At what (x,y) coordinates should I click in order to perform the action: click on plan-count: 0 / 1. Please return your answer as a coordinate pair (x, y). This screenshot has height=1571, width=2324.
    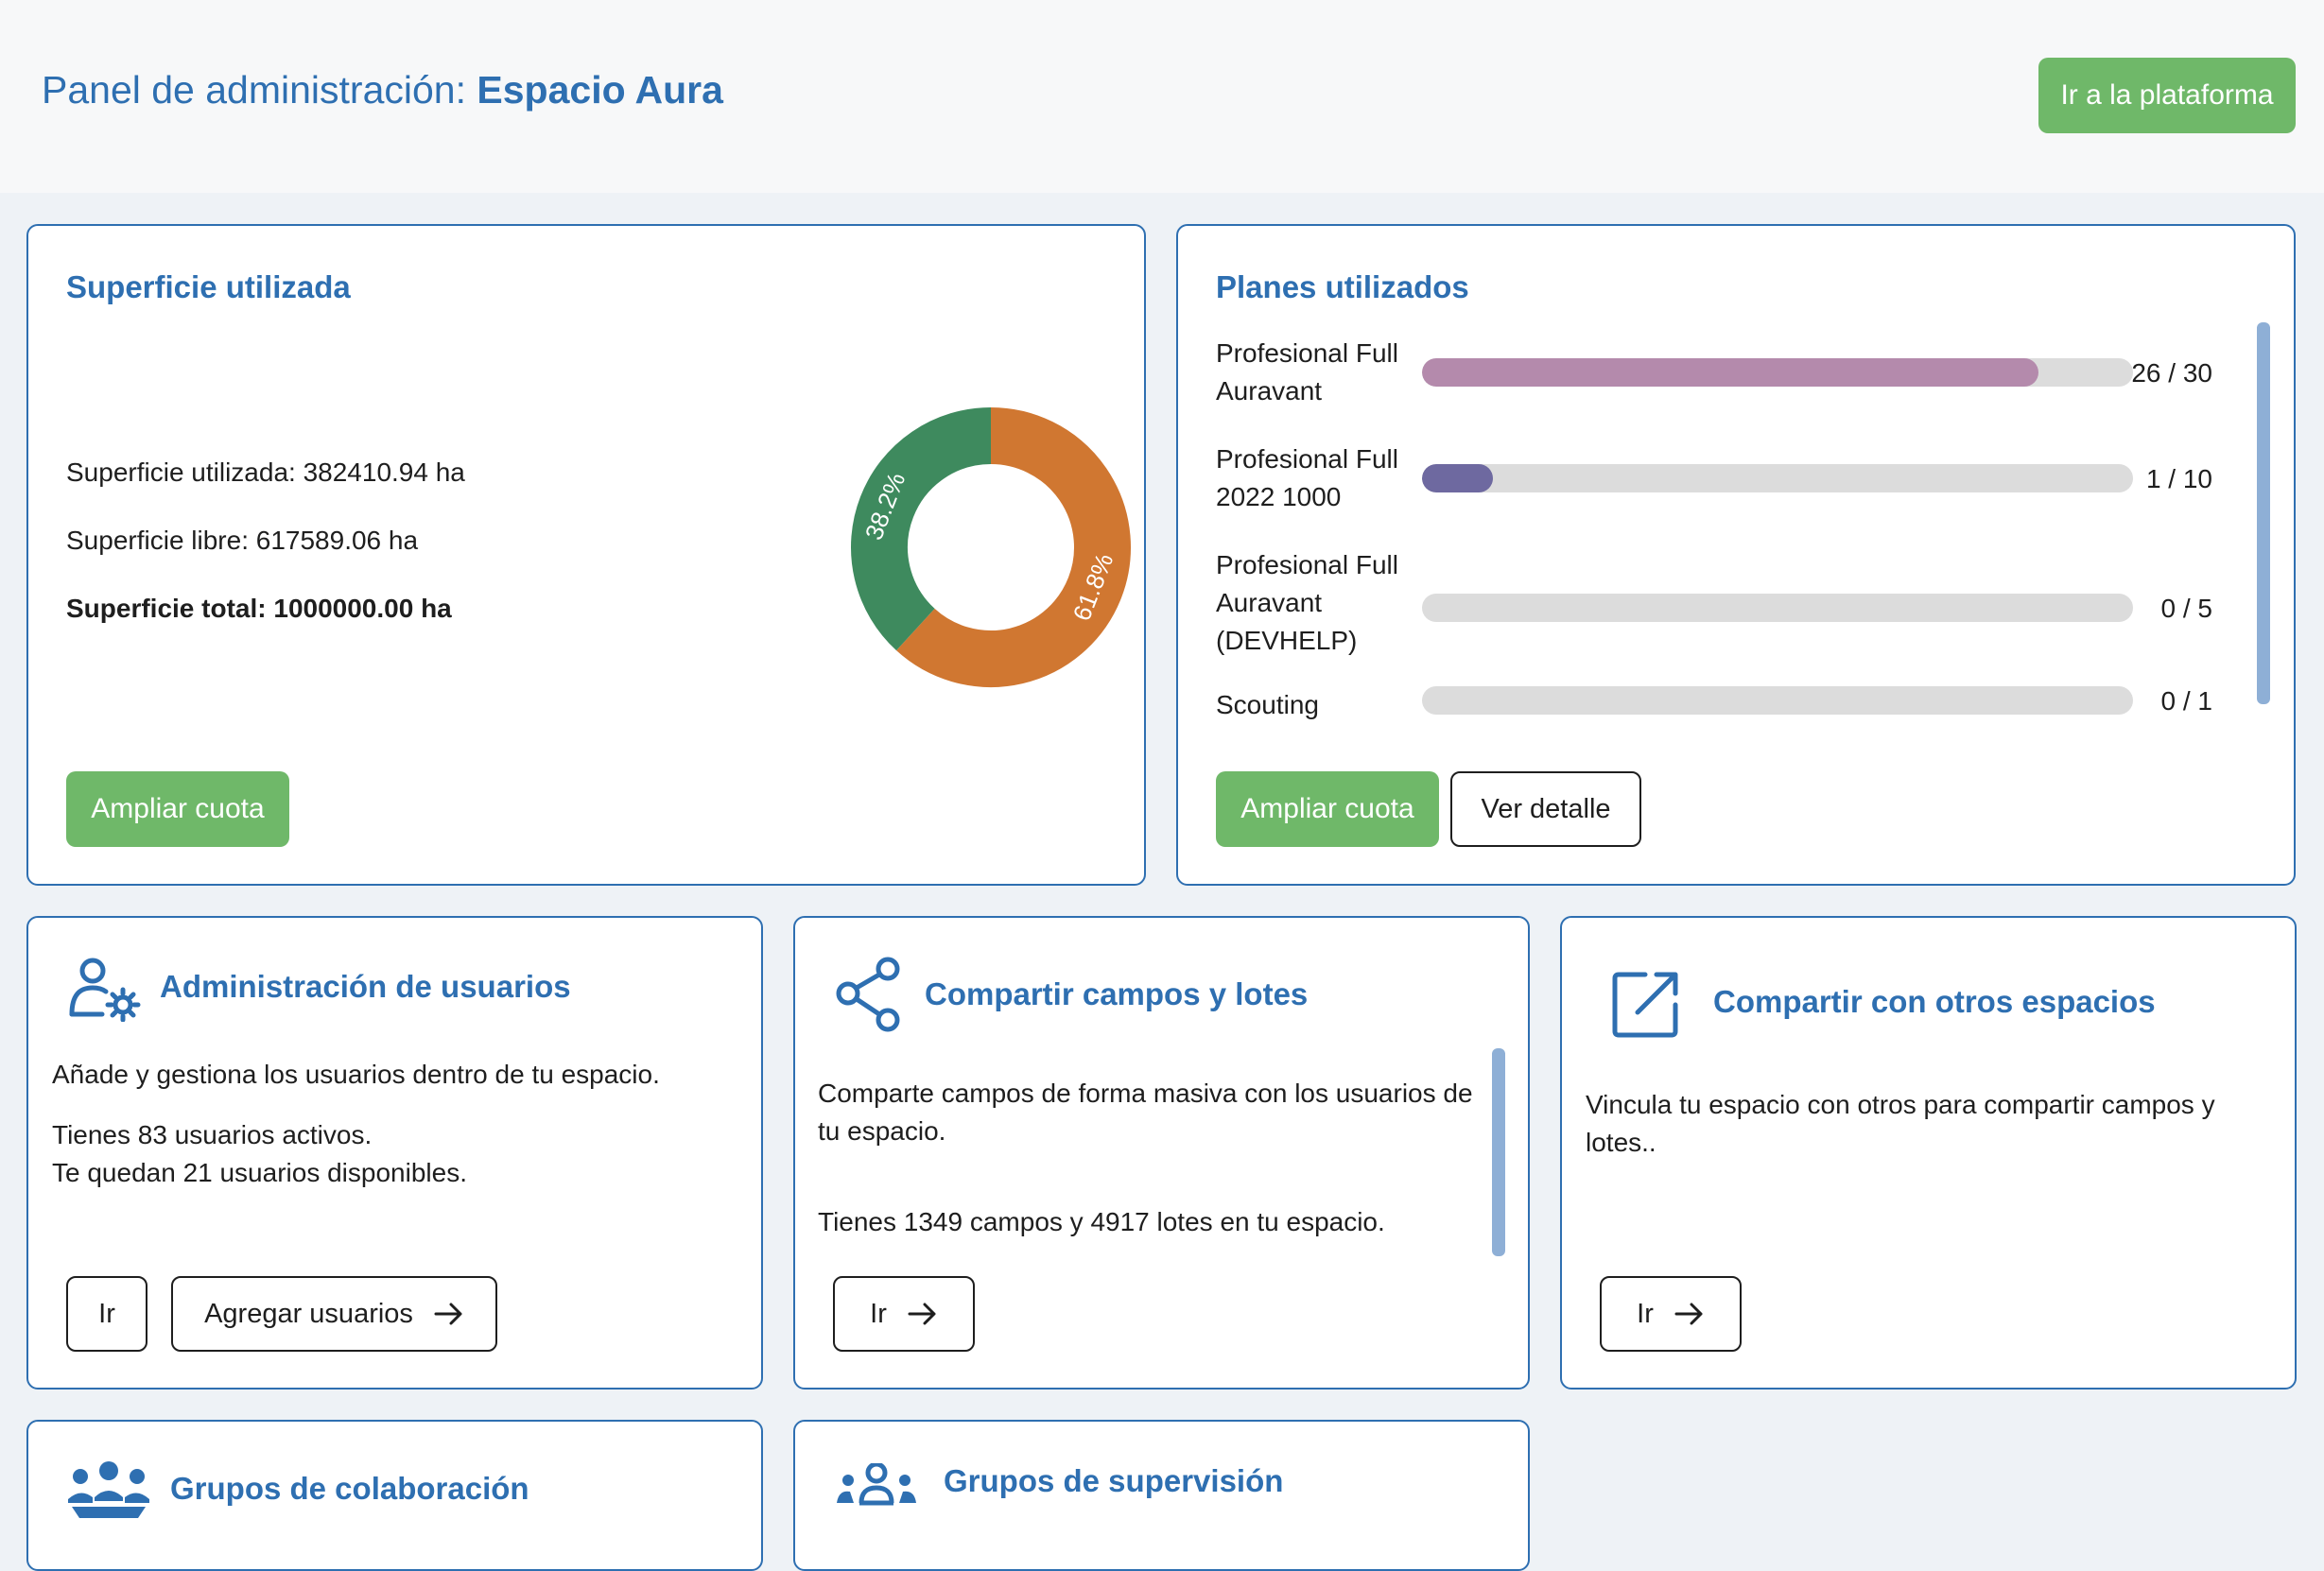
    Looking at the image, I should click on (2186, 701).